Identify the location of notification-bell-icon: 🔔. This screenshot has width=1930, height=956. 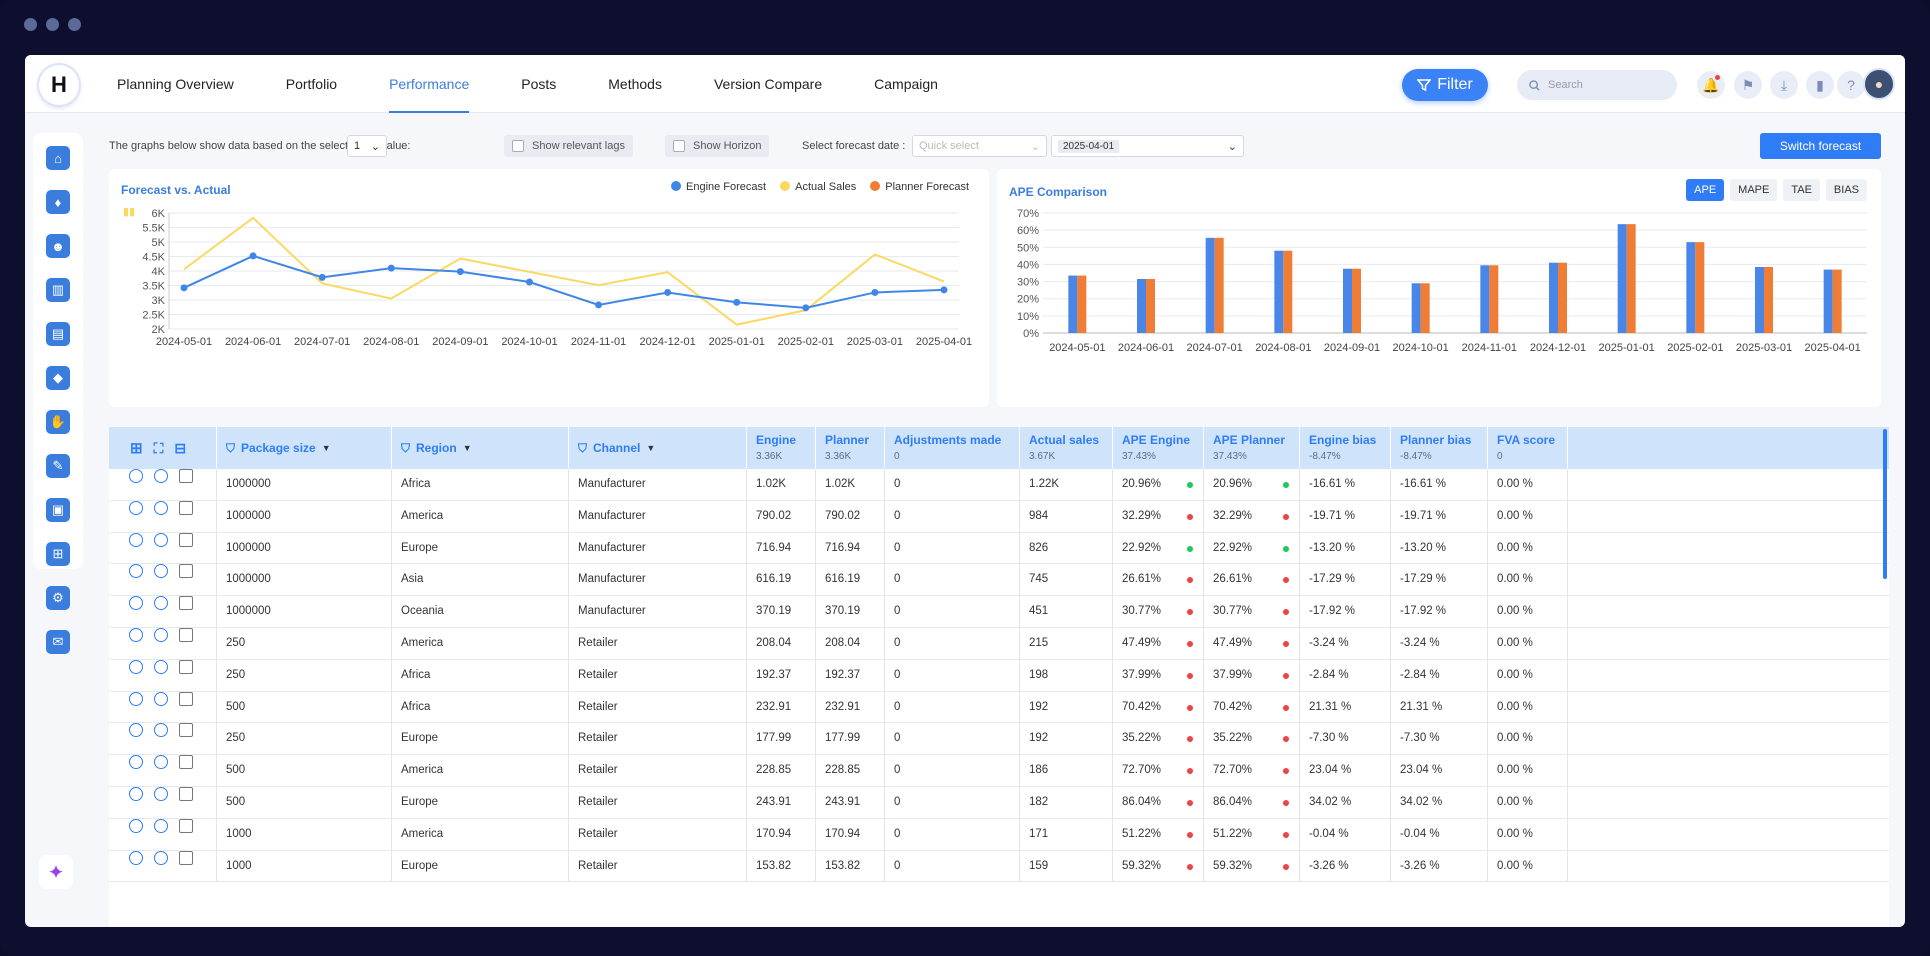
(1711, 85).